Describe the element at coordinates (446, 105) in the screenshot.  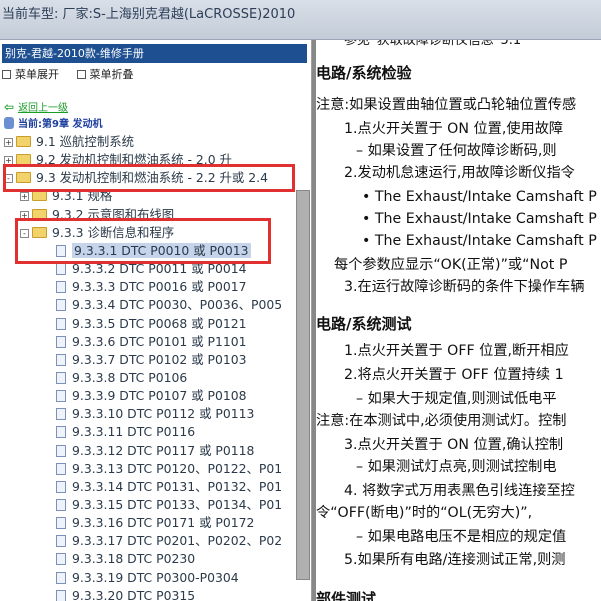
I see `content-line: 注意:如果设置曲轴位置或凸轮轴位置传感` at that location.